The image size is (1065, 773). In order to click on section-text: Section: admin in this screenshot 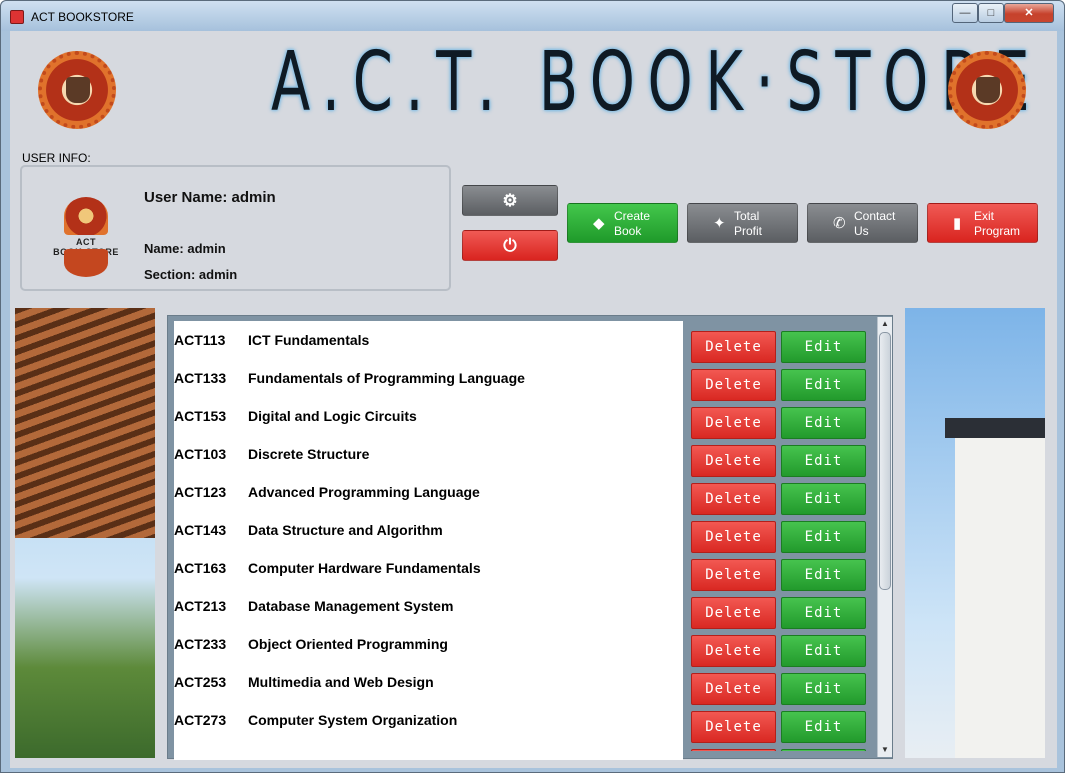, I will do `click(191, 274)`.